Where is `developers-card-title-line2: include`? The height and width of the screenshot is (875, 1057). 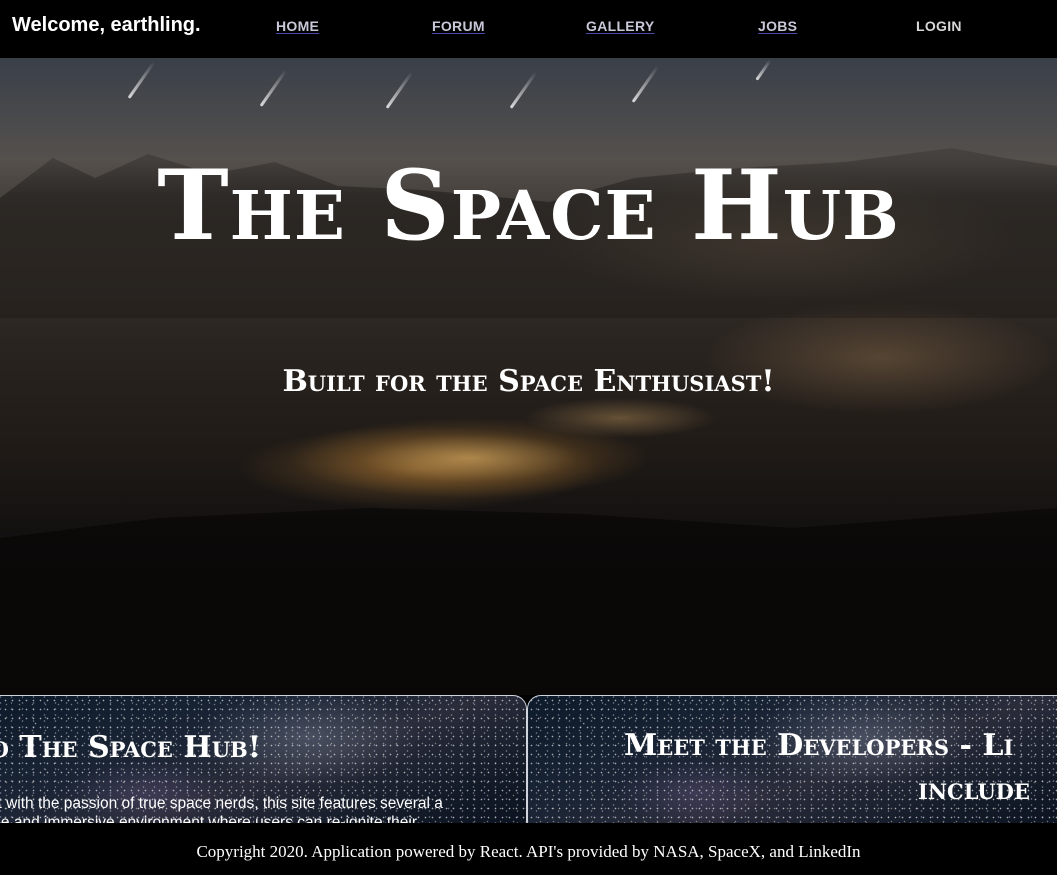
developers-card-title-line2: include is located at coordinates (974, 789).